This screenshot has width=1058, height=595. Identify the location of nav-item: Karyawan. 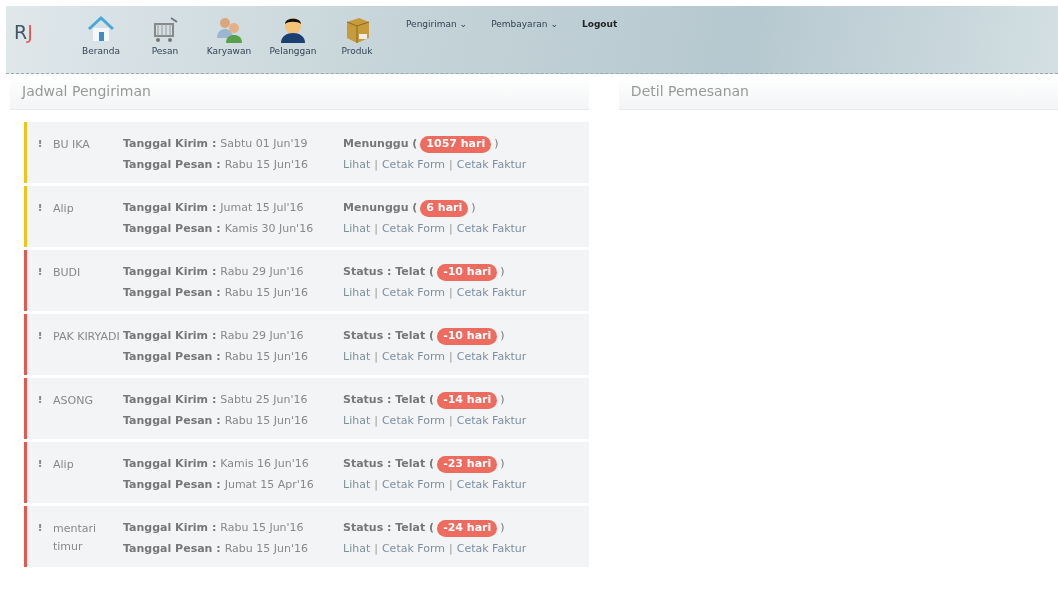
(229, 32).